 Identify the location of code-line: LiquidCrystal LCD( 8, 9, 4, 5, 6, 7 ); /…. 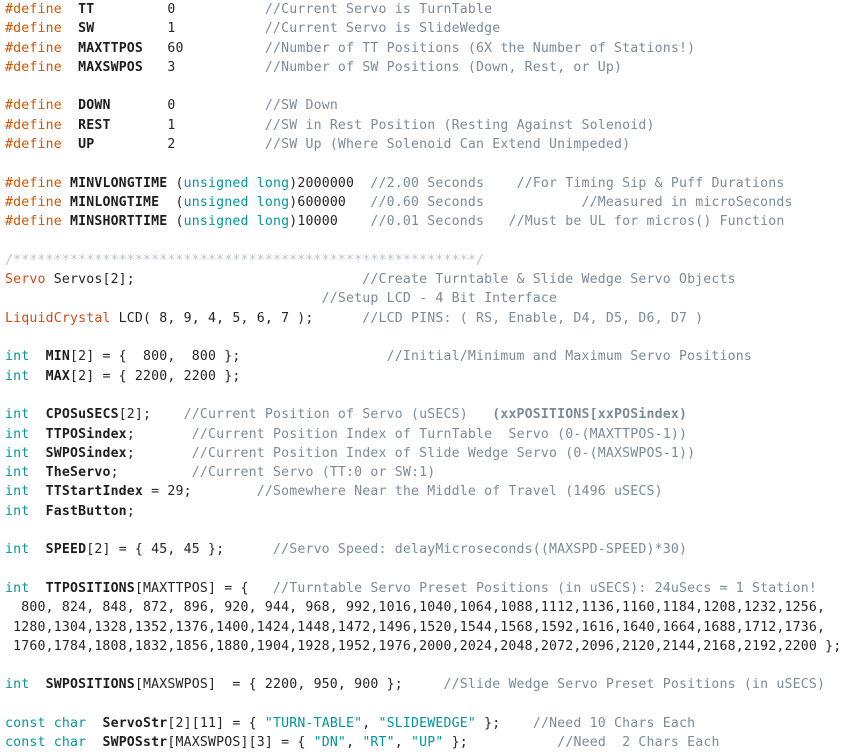
(429, 318).